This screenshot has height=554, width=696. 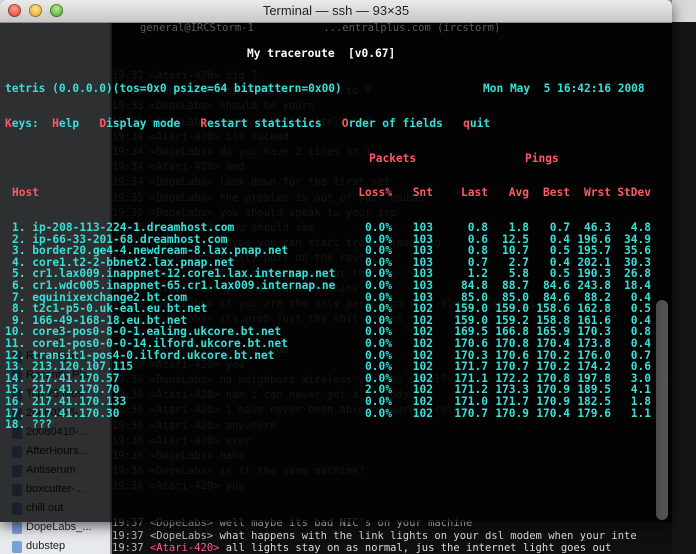 I want to click on column-header-row: Host Loss% Snt Last Avg Best Wrst StDev, so click(x=337, y=193).